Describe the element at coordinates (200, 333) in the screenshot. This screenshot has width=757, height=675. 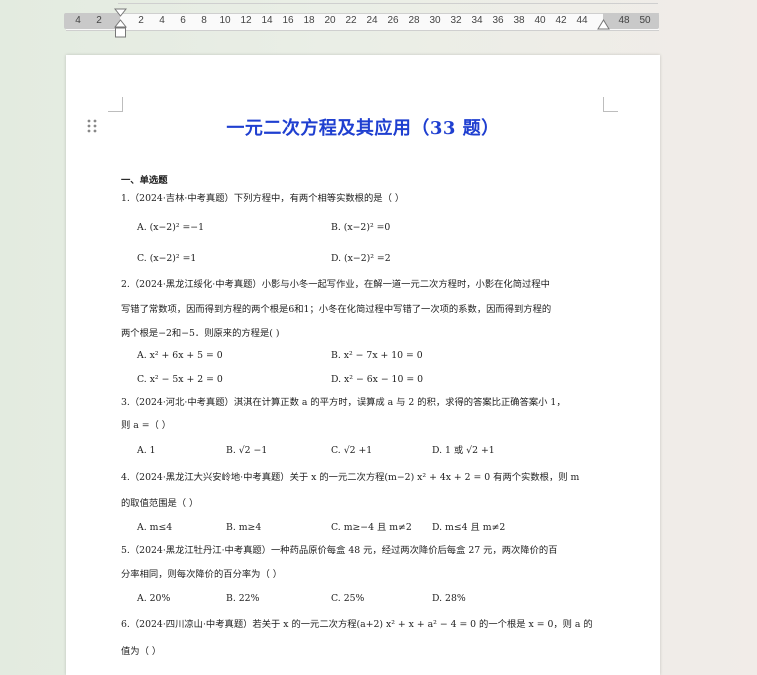
I see `question-2-line-3: 两个根是−2和−5．则原来的方程是( )` at that location.